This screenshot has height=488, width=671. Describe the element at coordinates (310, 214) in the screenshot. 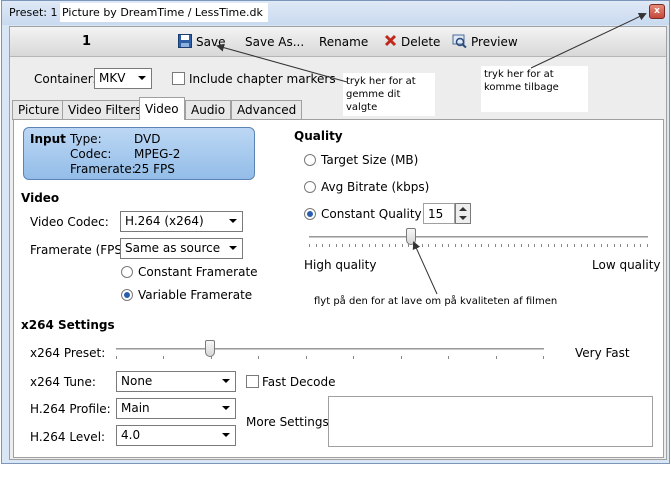

I see `constant-quality-radio` at that location.